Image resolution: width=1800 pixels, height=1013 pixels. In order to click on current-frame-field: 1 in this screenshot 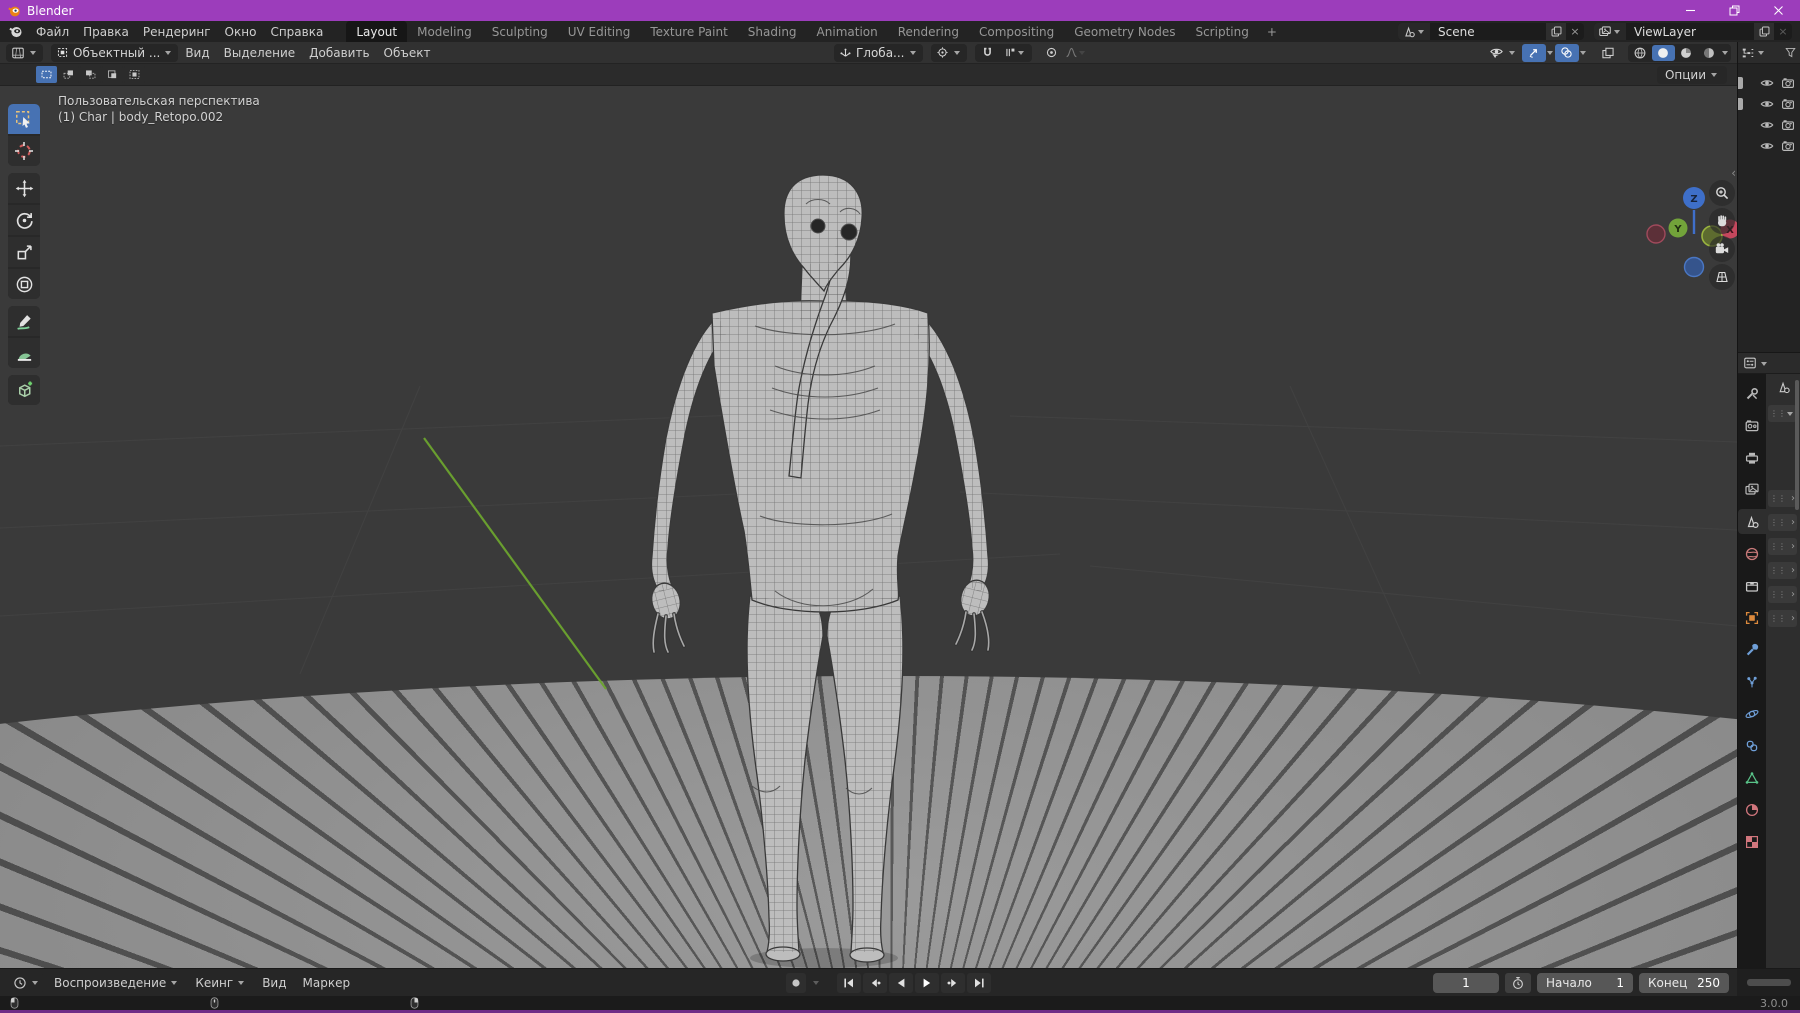, I will do `click(1466, 982)`.